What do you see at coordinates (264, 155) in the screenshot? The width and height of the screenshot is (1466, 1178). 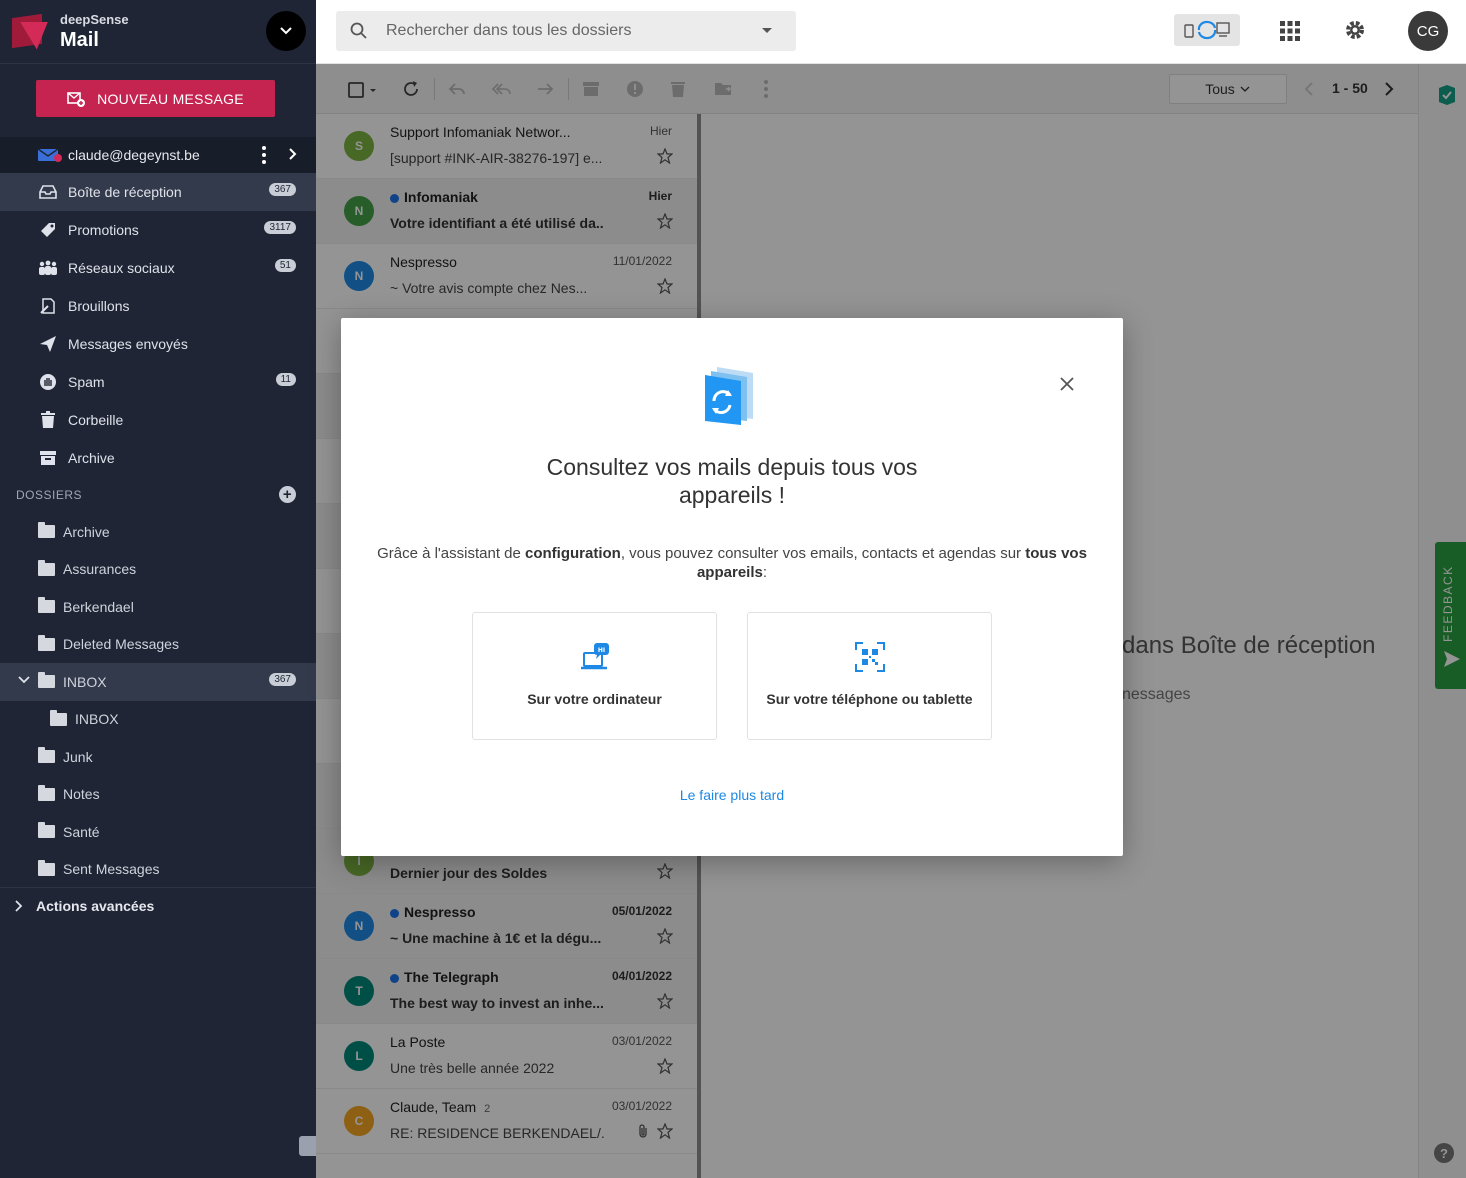 I see `account-menu-icon` at bounding box center [264, 155].